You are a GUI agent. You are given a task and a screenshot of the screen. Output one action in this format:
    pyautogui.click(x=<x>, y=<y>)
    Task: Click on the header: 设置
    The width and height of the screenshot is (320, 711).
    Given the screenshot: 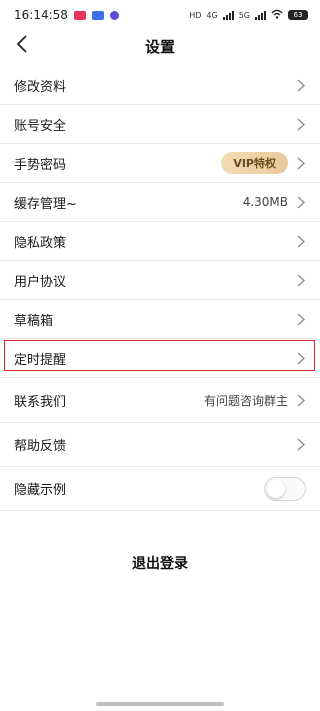 What is the action you would take?
    pyautogui.click(x=160, y=46)
    